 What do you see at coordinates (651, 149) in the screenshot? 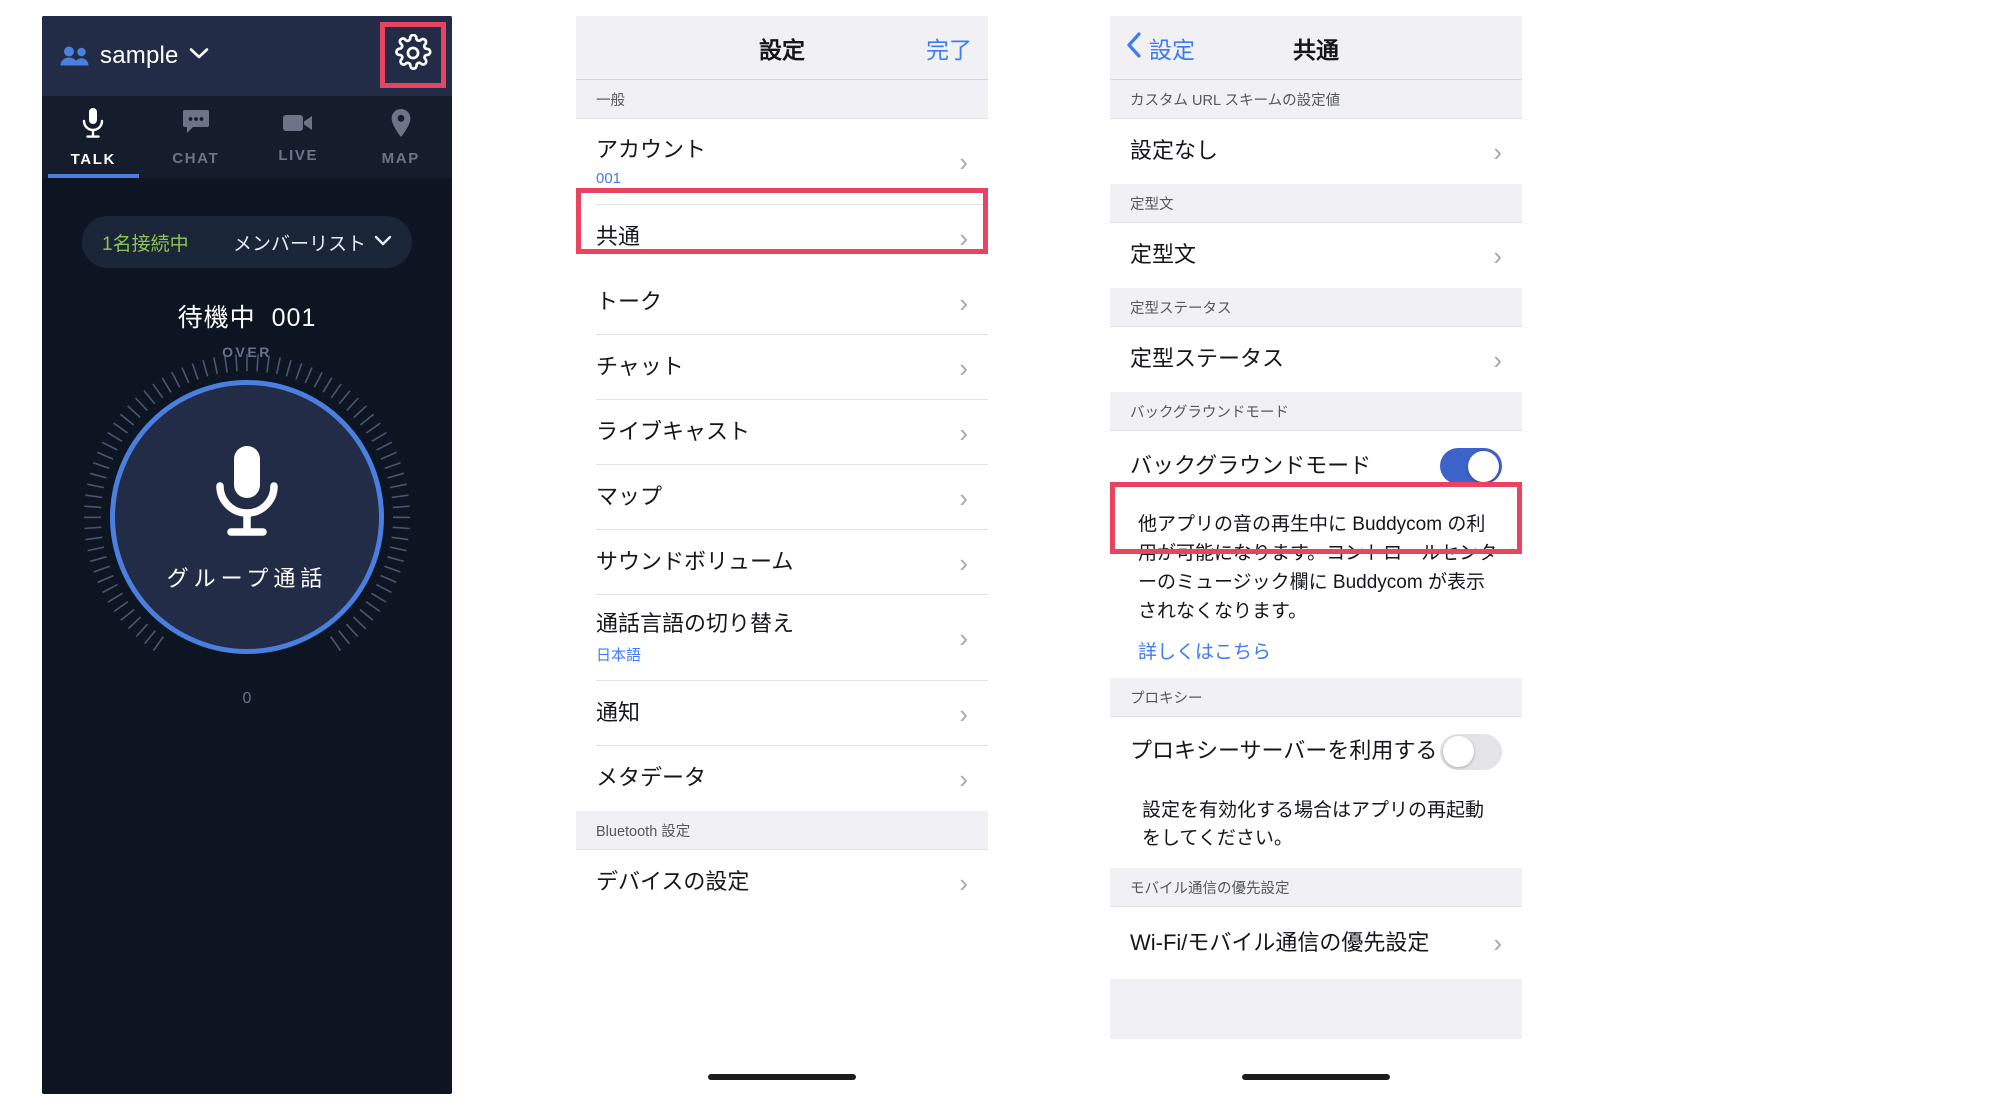
I see `row-title: アカウント` at bounding box center [651, 149].